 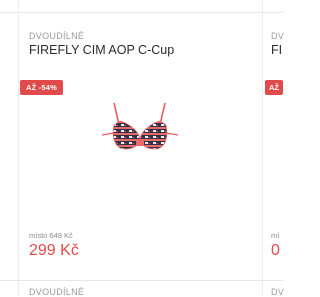 I want to click on next-discount-badge: AŽ, so click(x=274, y=87).